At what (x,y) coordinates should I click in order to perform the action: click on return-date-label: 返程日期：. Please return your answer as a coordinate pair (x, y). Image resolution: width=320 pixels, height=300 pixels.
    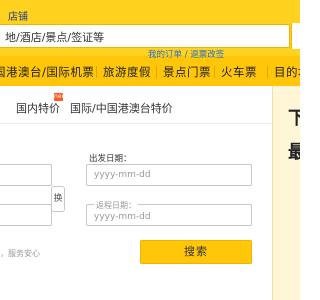
    Looking at the image, I should click on (116, 205).